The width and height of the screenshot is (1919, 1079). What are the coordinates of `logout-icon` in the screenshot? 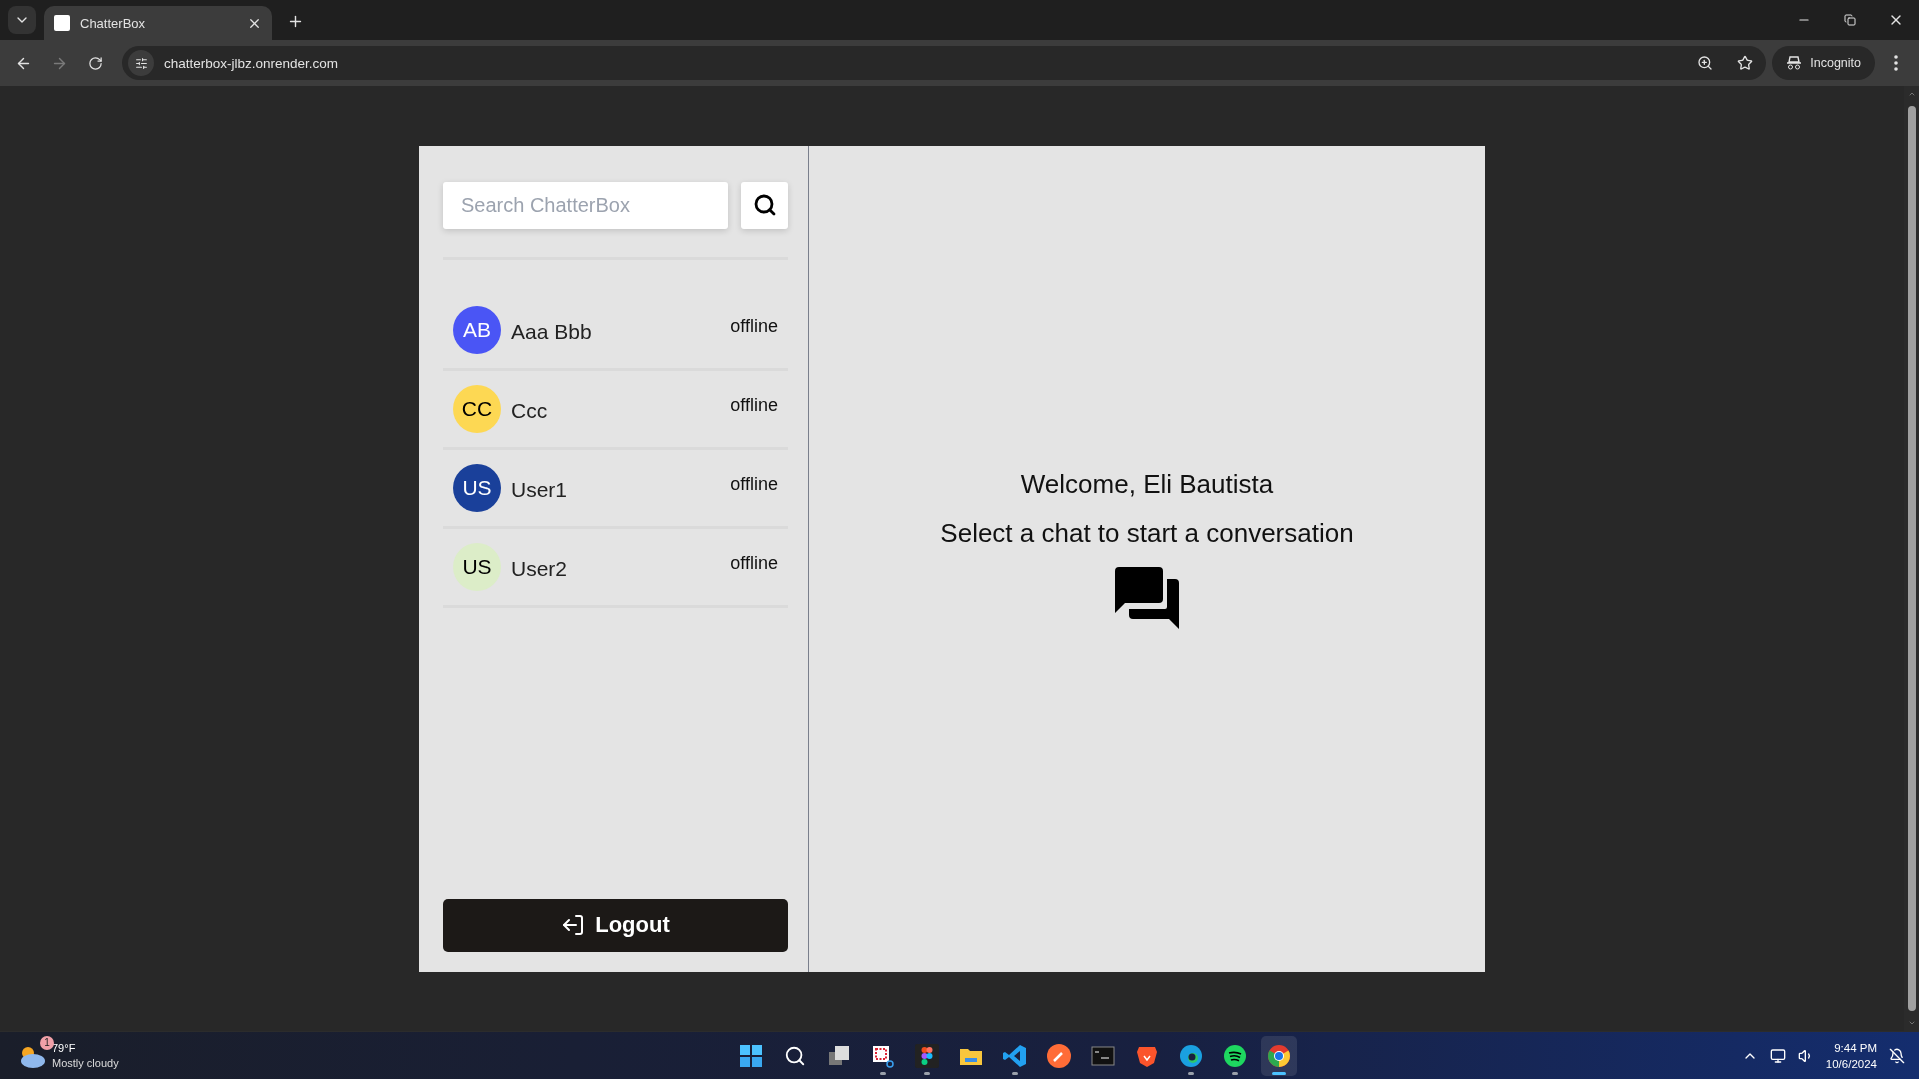 It's located at (573, 925).